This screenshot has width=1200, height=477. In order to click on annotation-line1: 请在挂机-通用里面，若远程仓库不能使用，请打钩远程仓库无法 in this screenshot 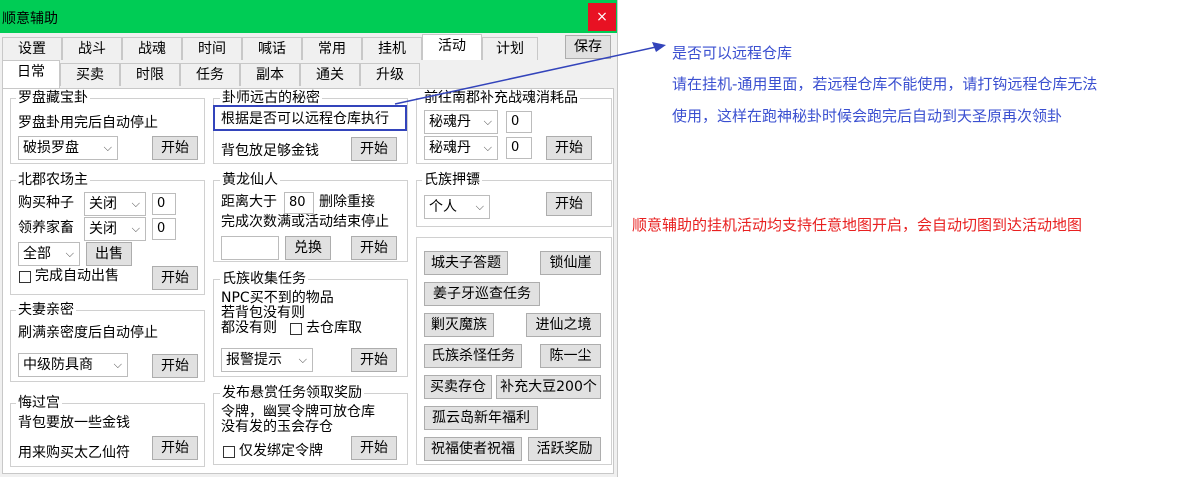, I will do `click(885, 84)`.